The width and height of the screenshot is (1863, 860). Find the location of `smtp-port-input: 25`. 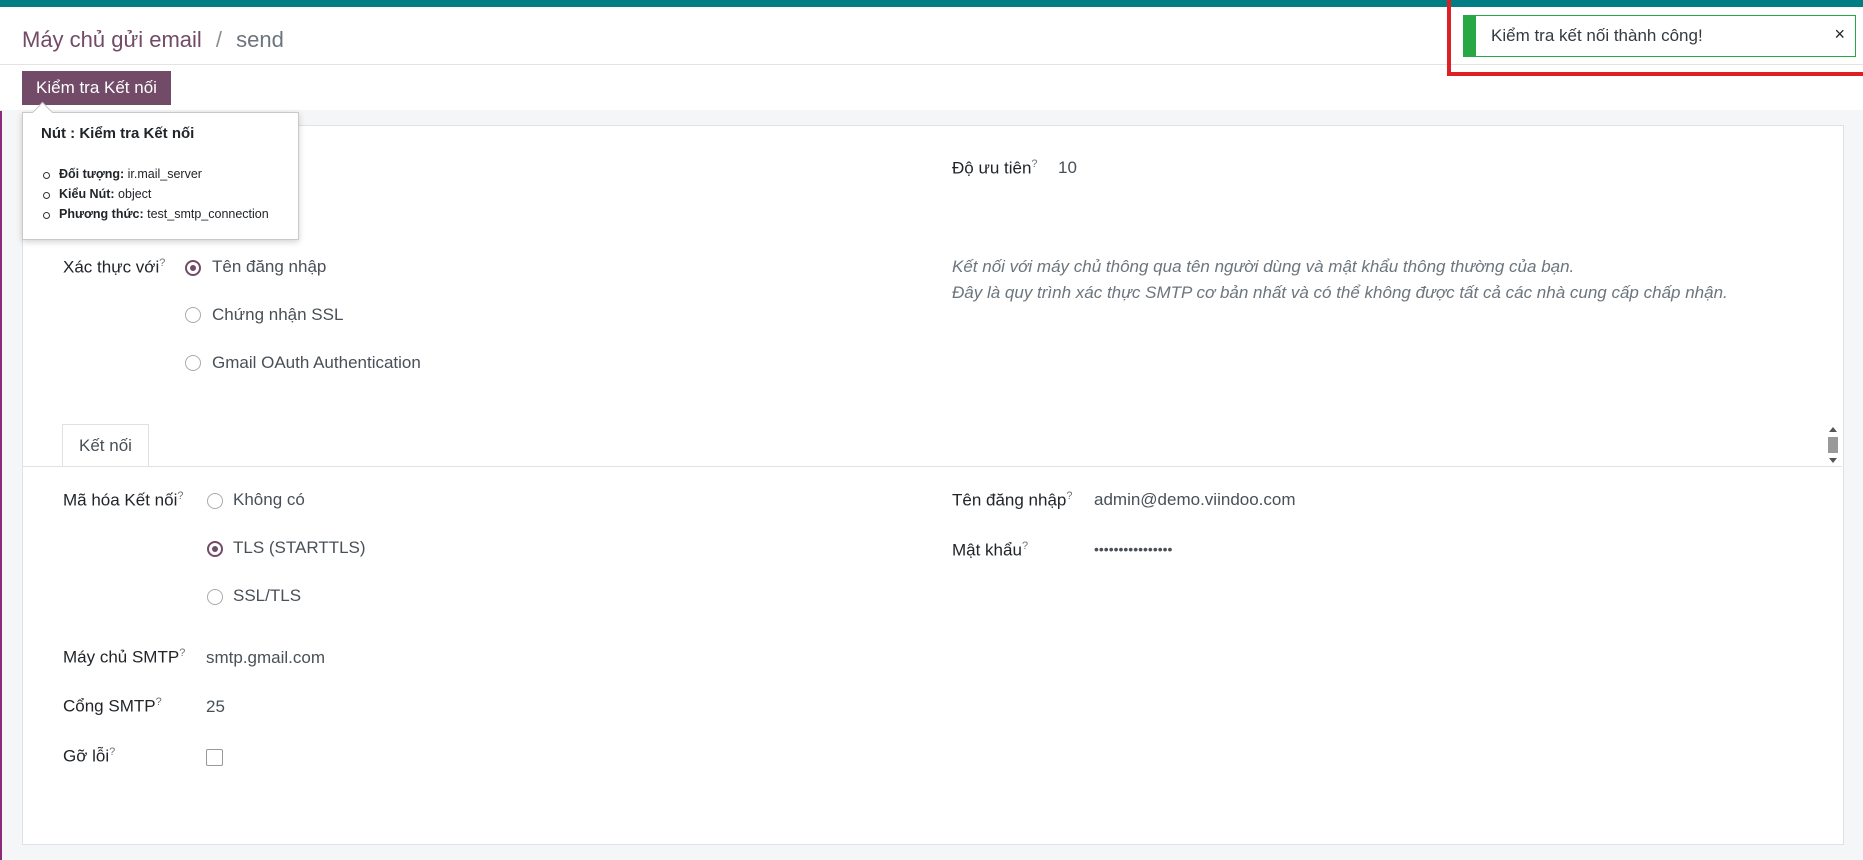

smtp-port-input: 25 is located at coordinates (215, 707).